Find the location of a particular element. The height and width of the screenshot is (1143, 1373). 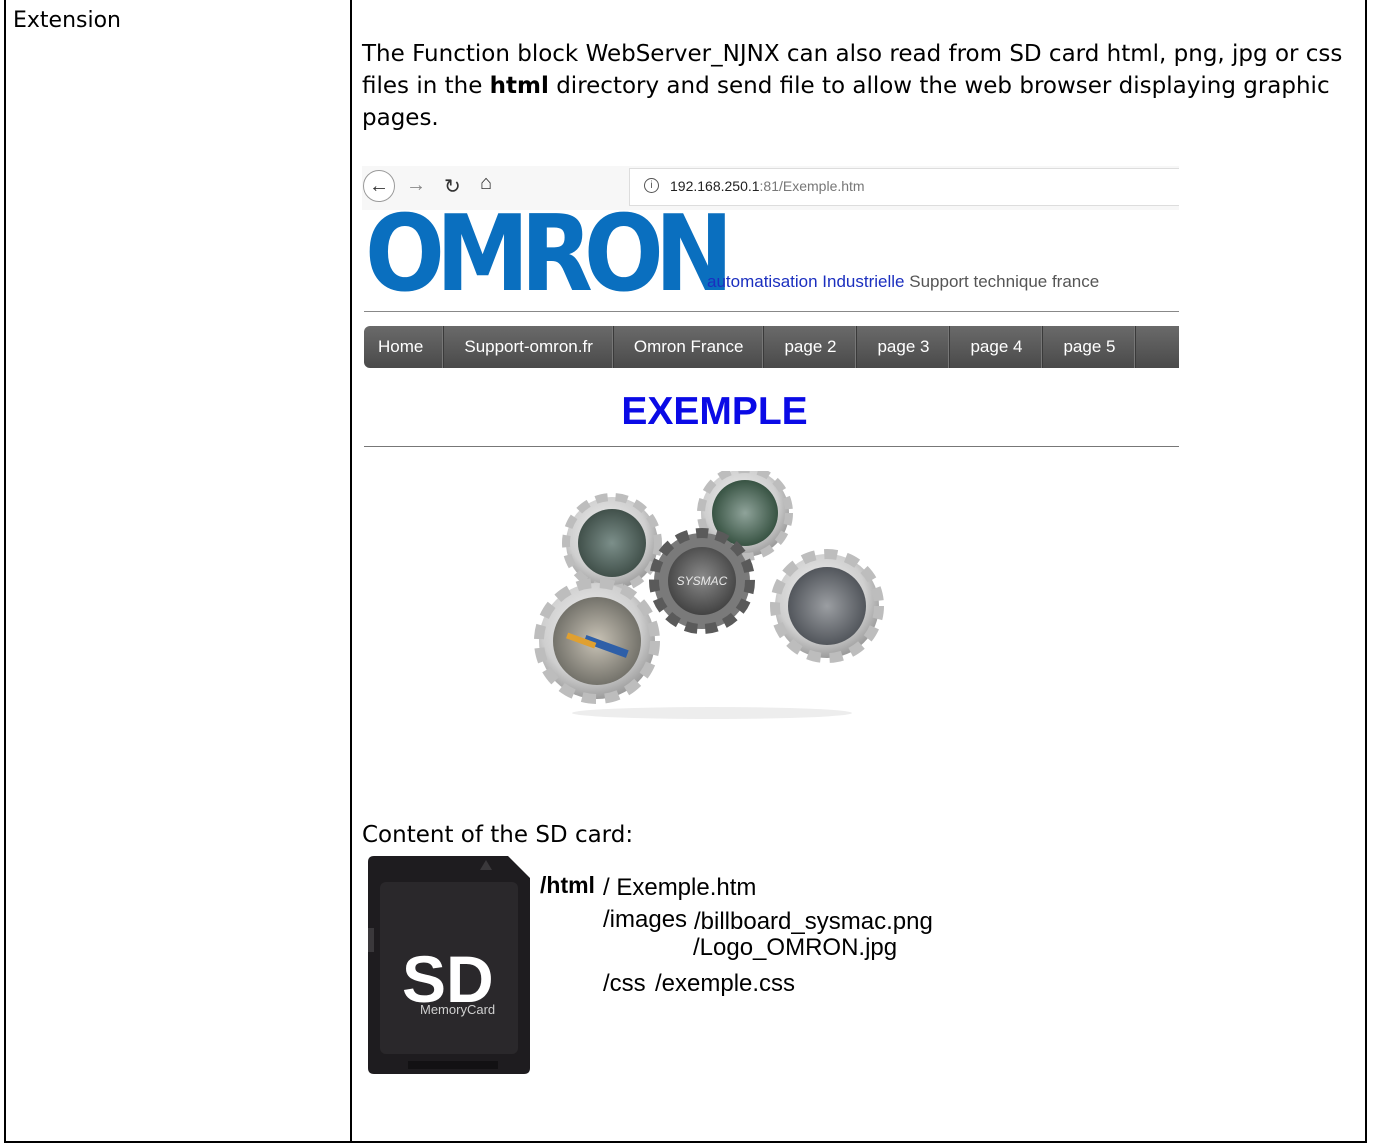

menu-item-page-5: page 5 is located at coordinates (1090, 347).